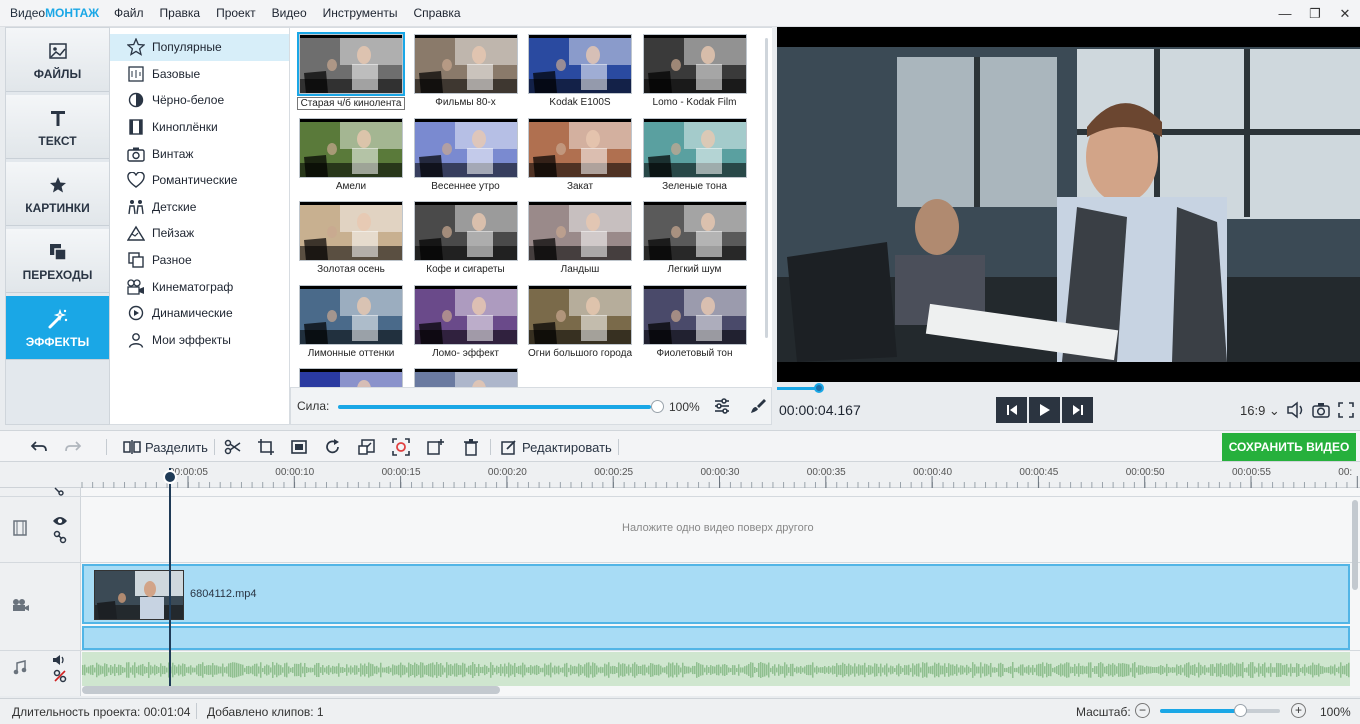 This screenshot has width=1360, height=724. I want to click on volume-icon, so click(1296, 411).